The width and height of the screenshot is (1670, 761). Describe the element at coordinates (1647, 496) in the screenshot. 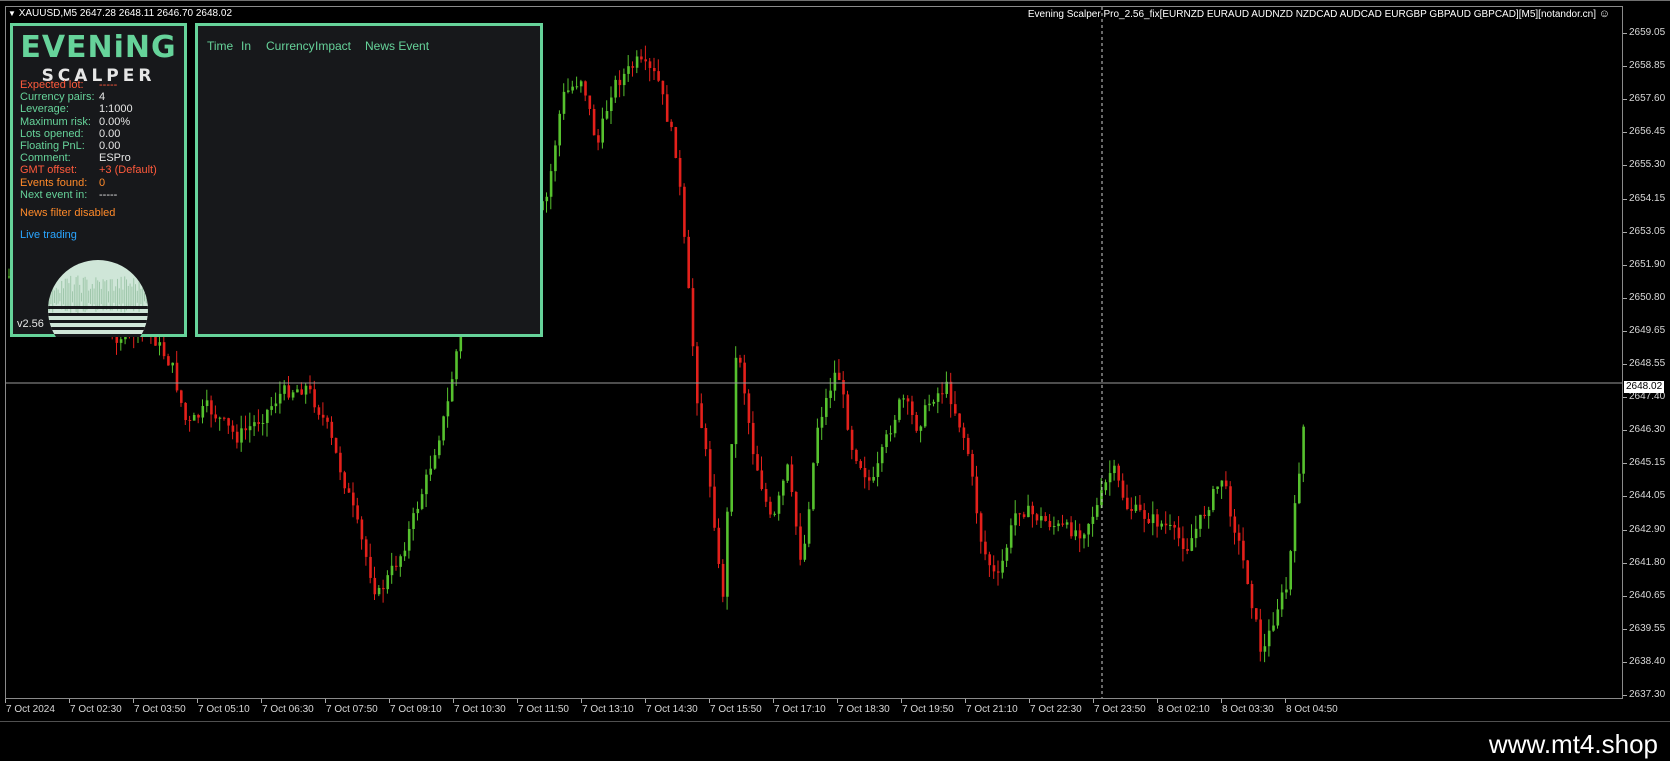

I see `price-tick-label: 2644.05` at that location.